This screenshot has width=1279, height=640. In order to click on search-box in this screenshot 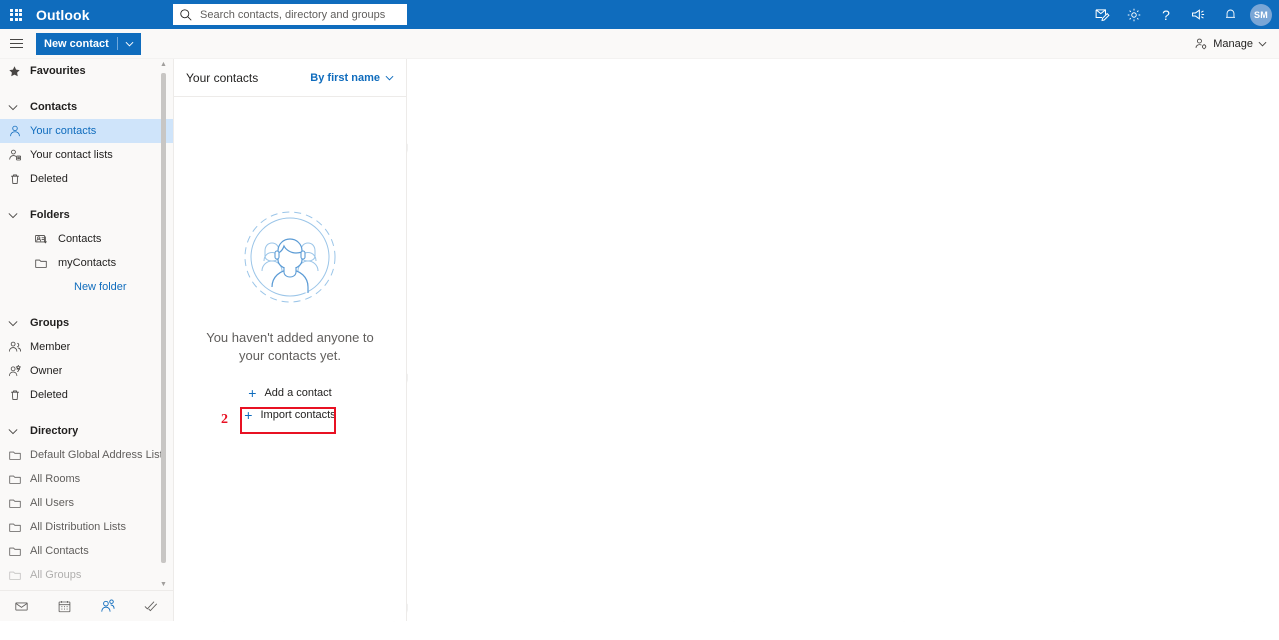, I will do `click(290, 14)`.